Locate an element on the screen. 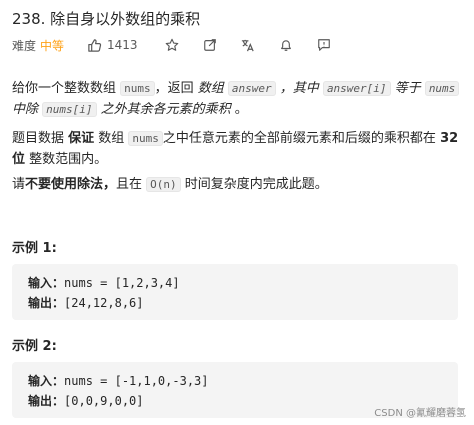 The image size is (474, 425). input-value: nums = [-1,1,0,-3,3] is located at coordinates (136, 381).